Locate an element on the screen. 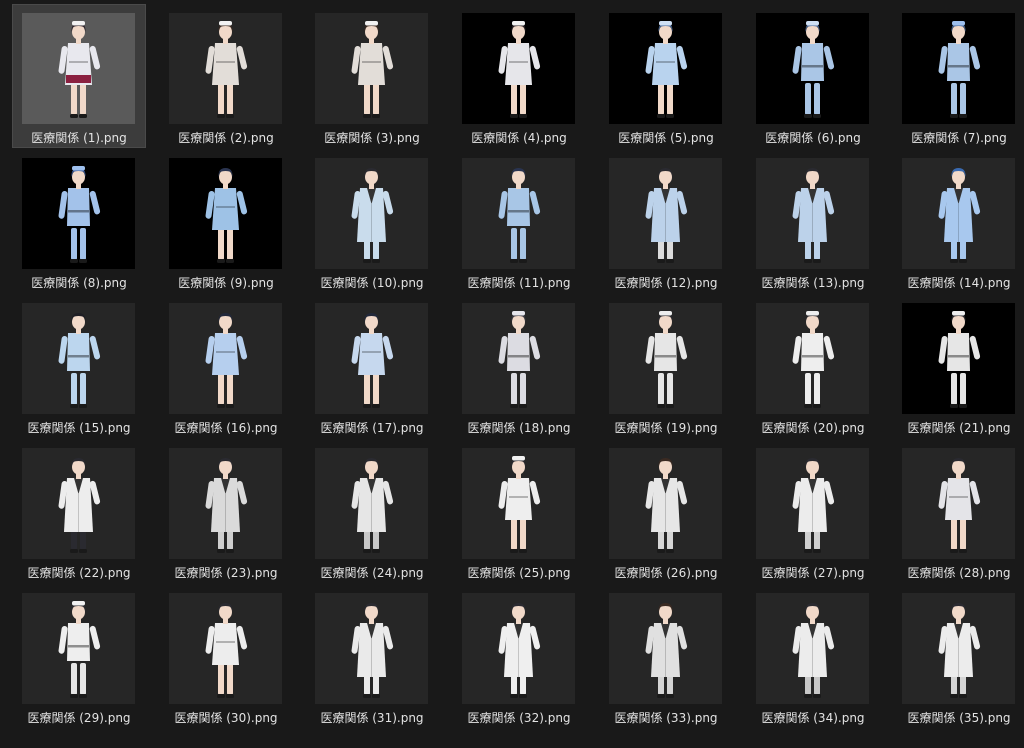 The width and height of the screenshot is (1024, 748). file-tile: 医療関係 (7).png is located at coordinates (958, 76).